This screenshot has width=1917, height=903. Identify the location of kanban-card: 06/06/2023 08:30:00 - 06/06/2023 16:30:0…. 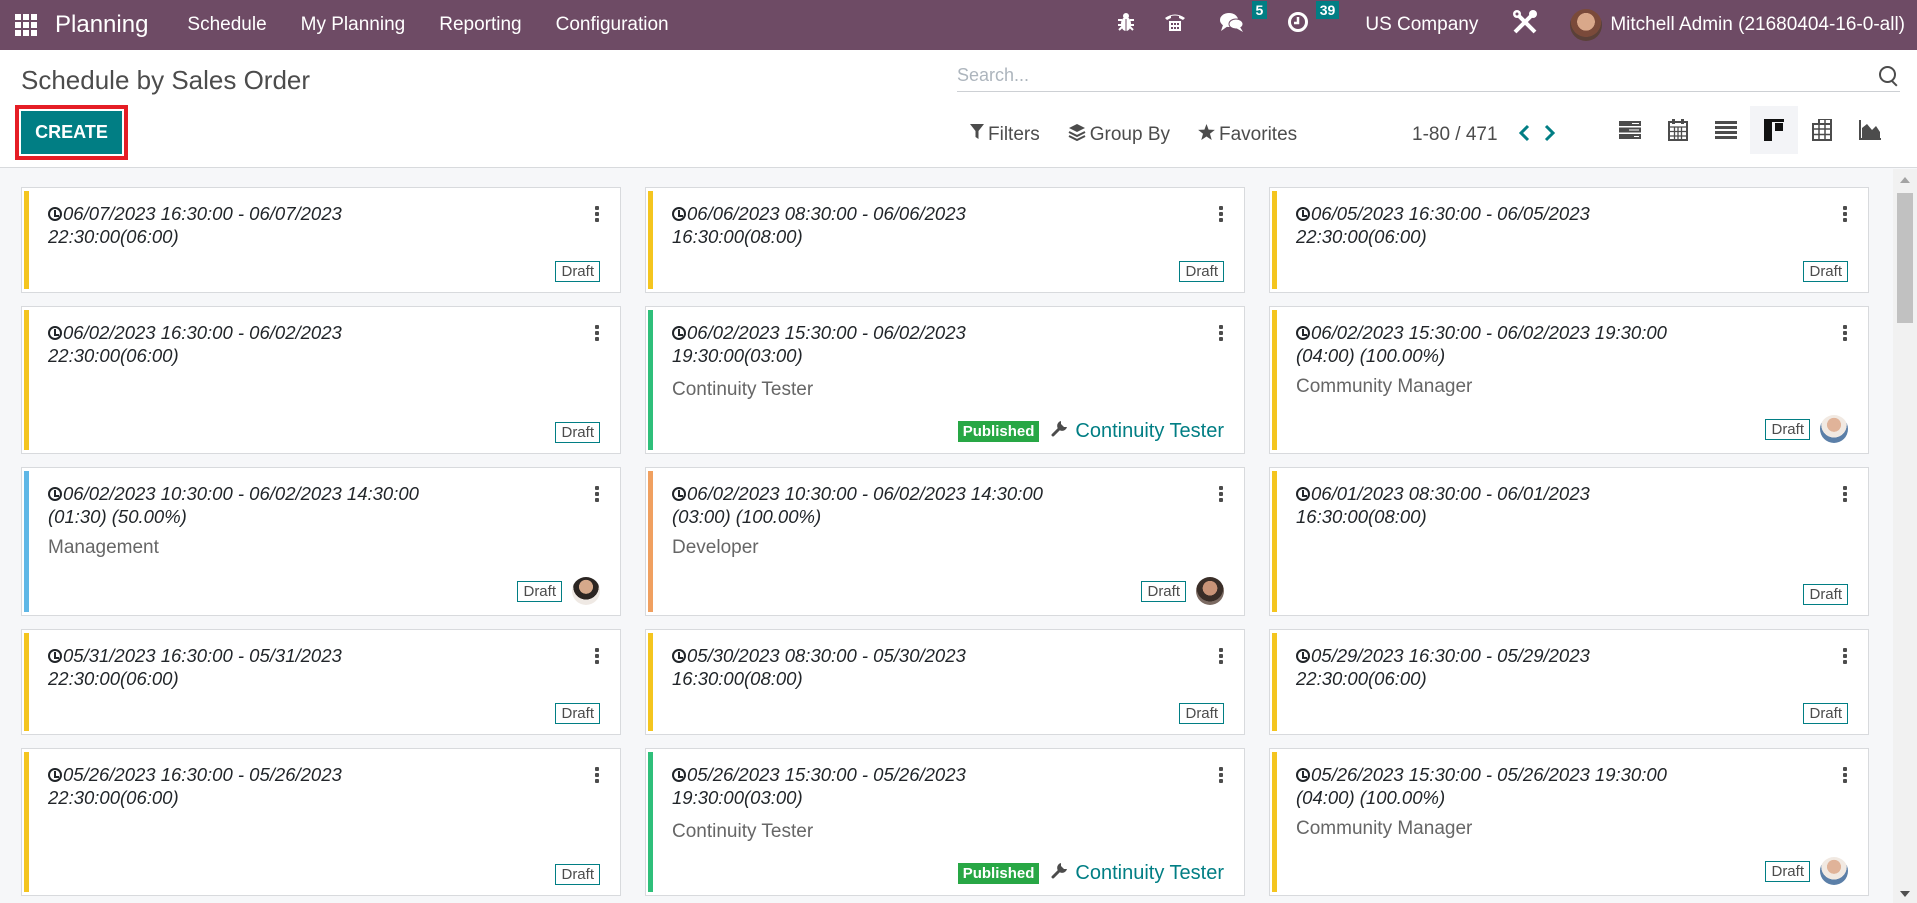
(945, 240).